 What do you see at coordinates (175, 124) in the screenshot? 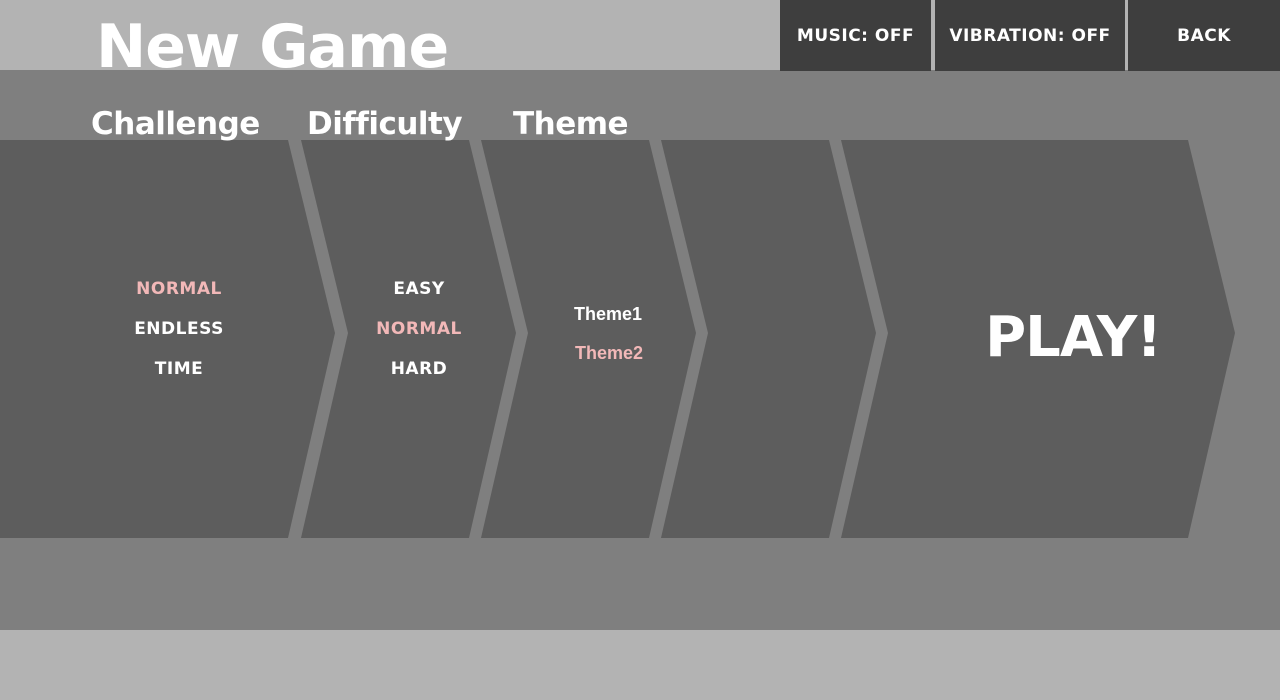
I see `challenge-header: Challenge` at bounding box center [175, 124].